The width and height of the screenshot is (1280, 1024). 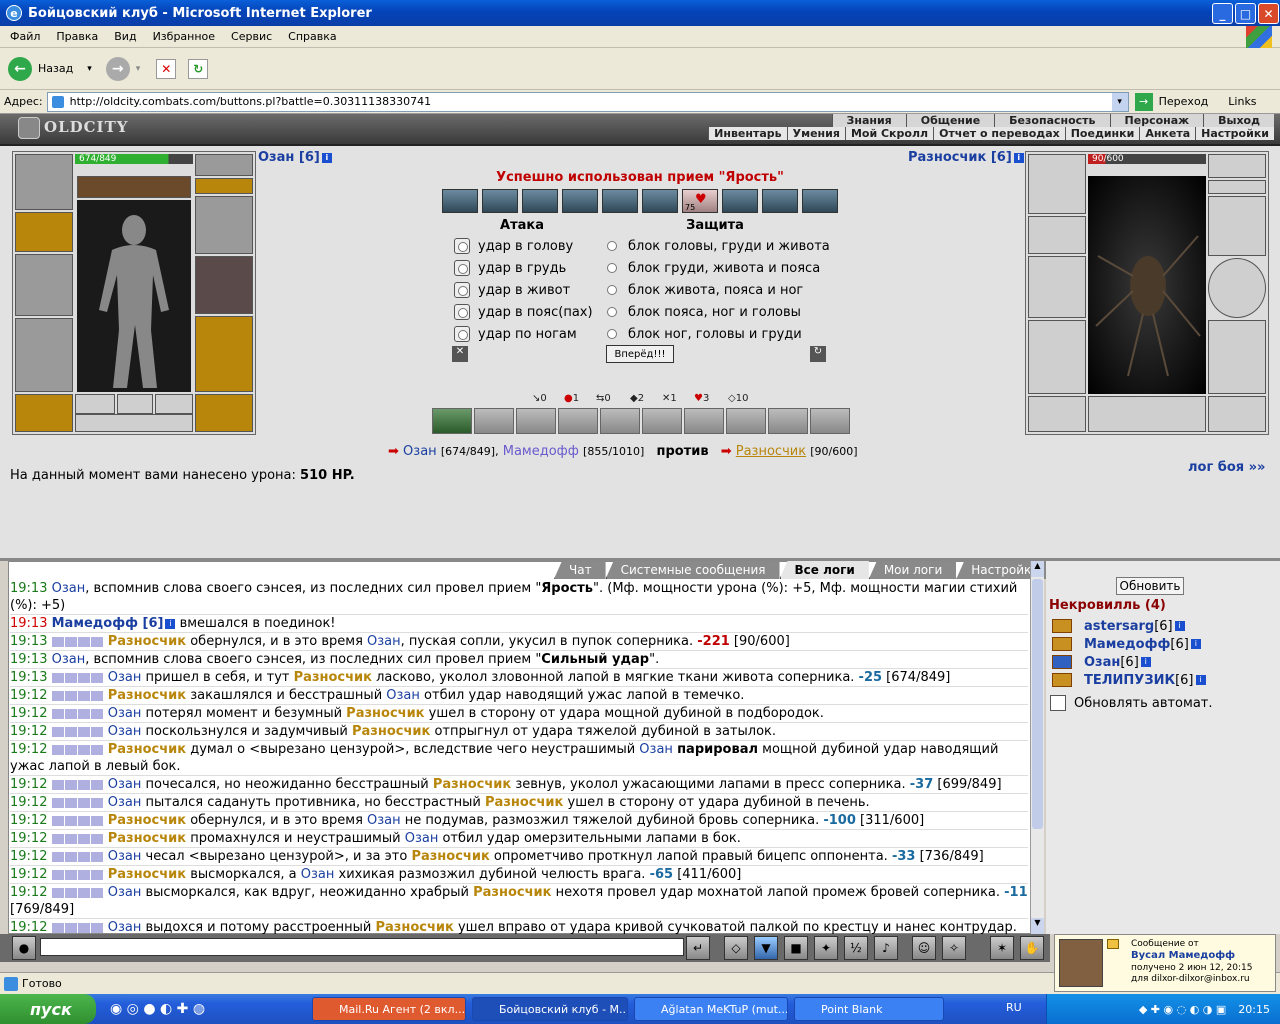 I want to click on start-button: пуск, so click(x=48, y=1009).